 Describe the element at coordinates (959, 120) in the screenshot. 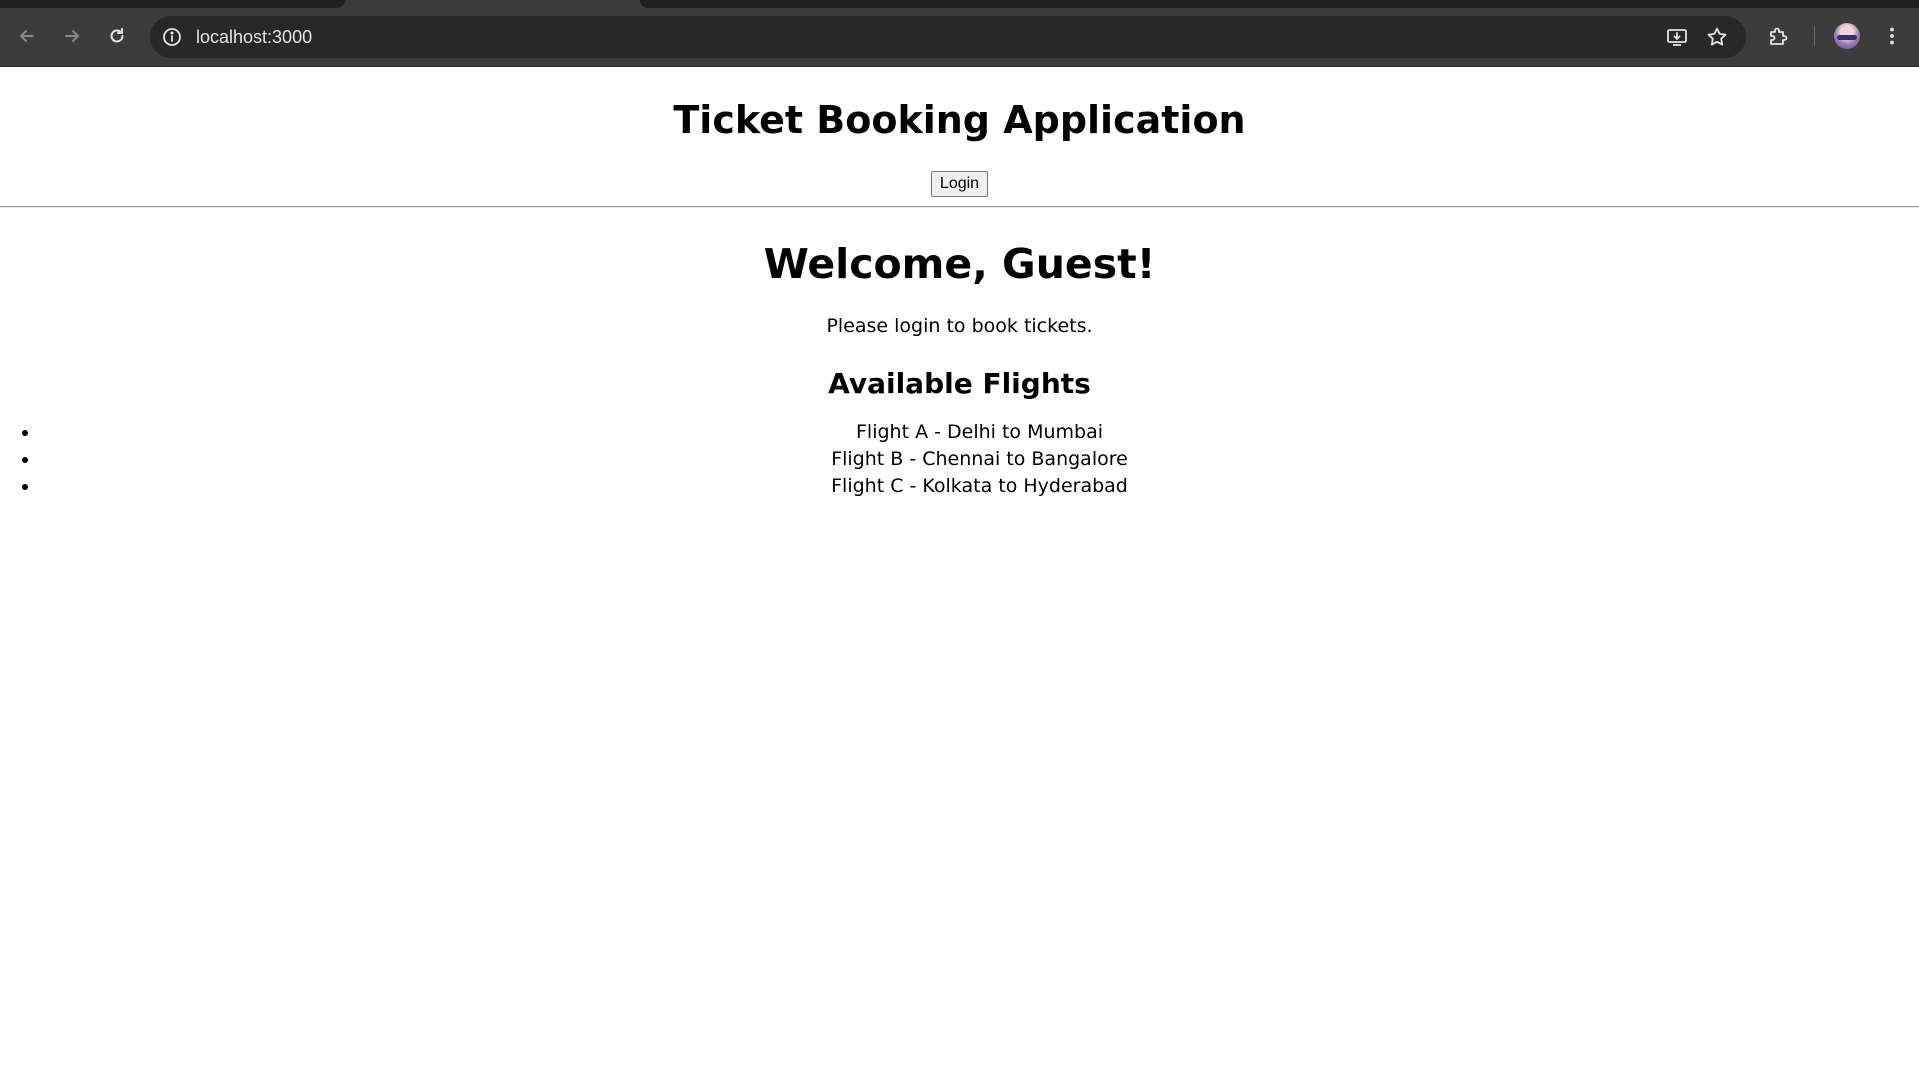

I see `app-title: Ticket Booking Application` at that location.